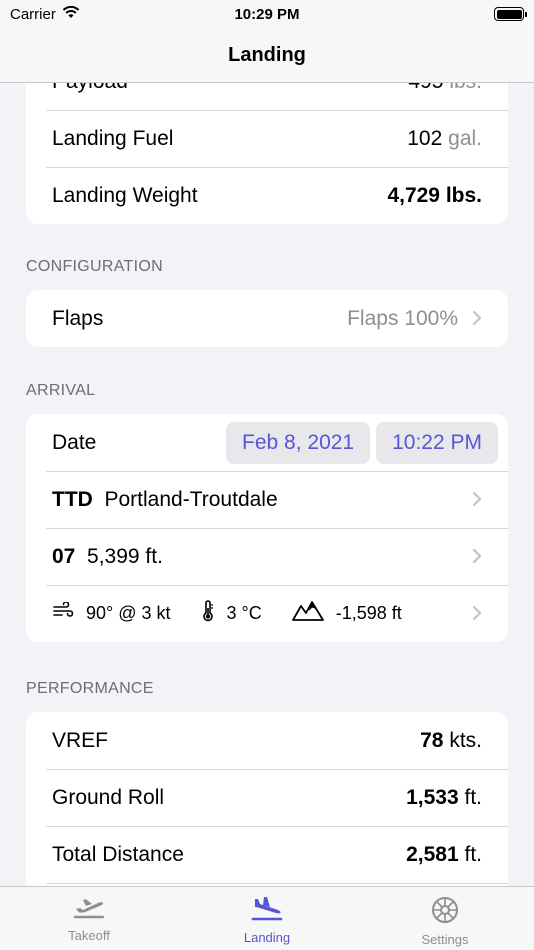  Describe the element at coordinates (465, 138) in the screenshot. I see `landing-fuel-unit: gal.` at that location.